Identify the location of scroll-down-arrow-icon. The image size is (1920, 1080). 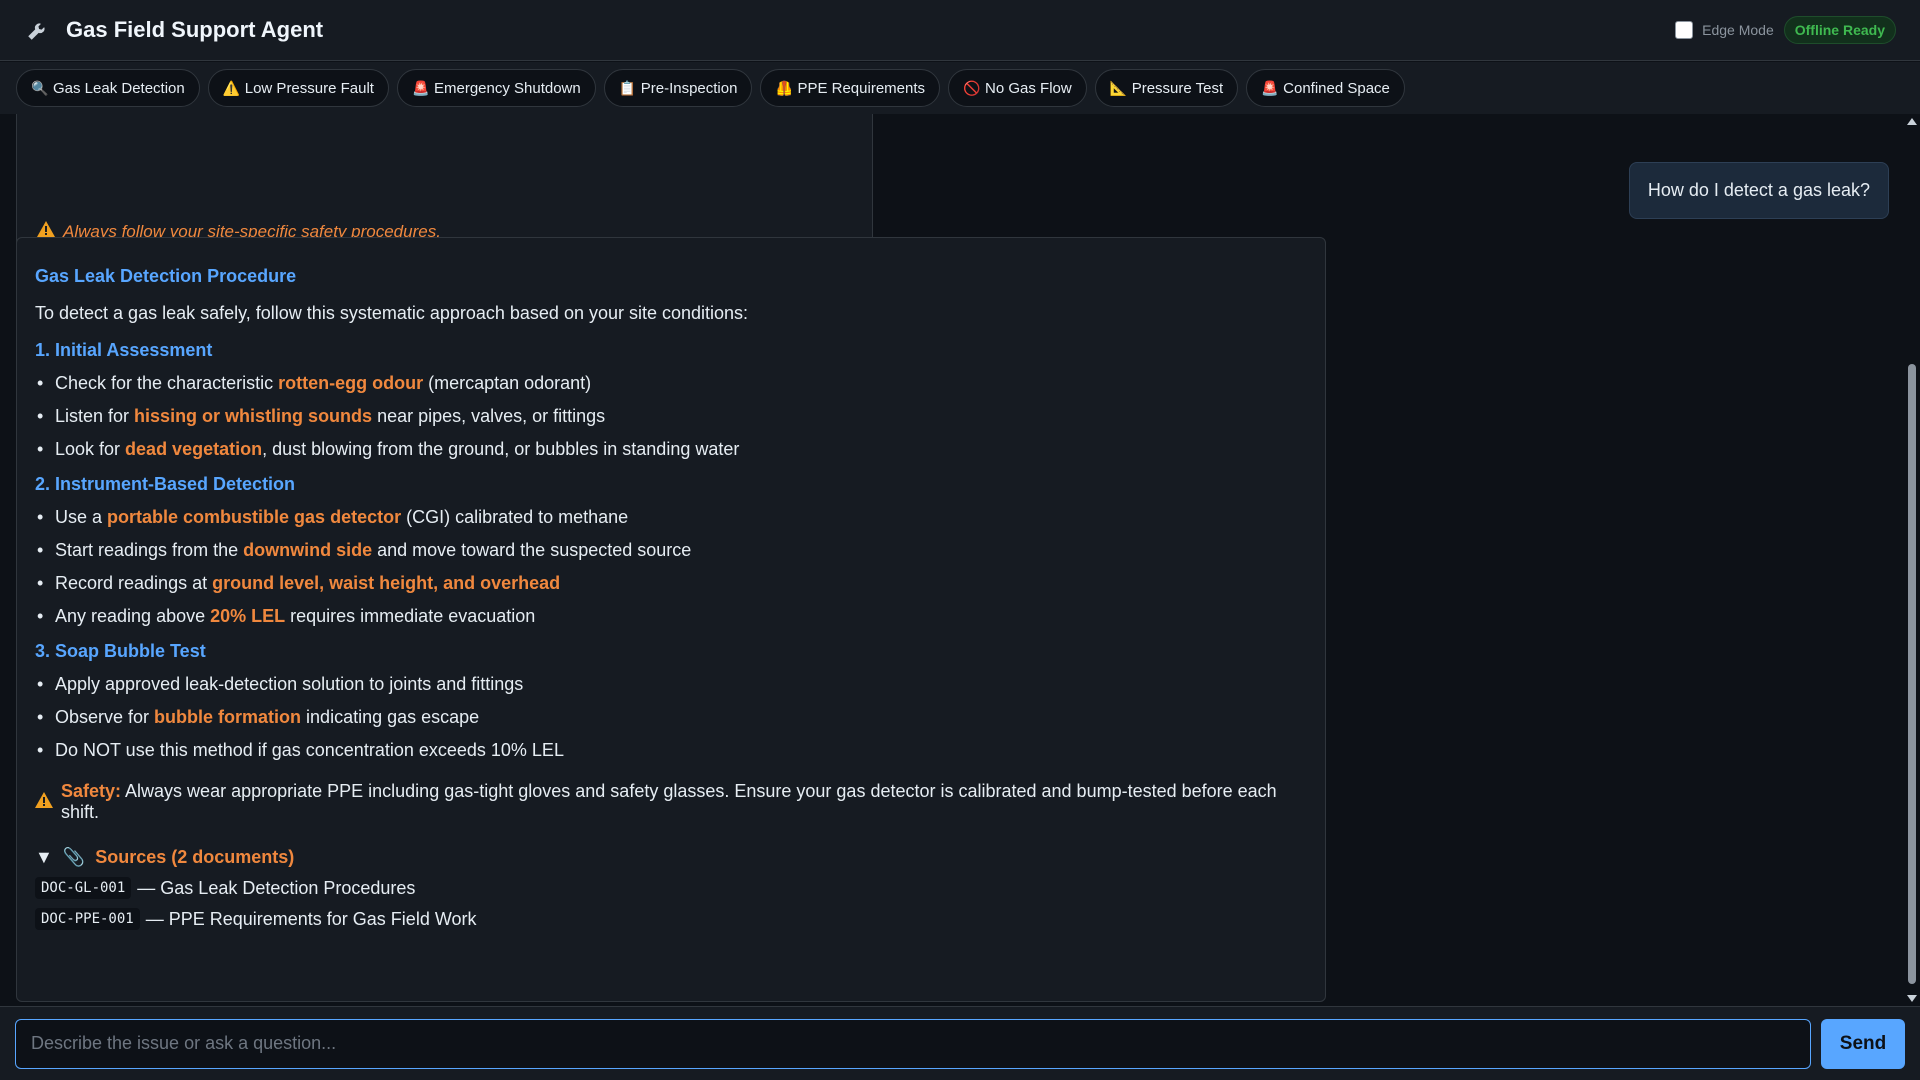
(1912, 998).